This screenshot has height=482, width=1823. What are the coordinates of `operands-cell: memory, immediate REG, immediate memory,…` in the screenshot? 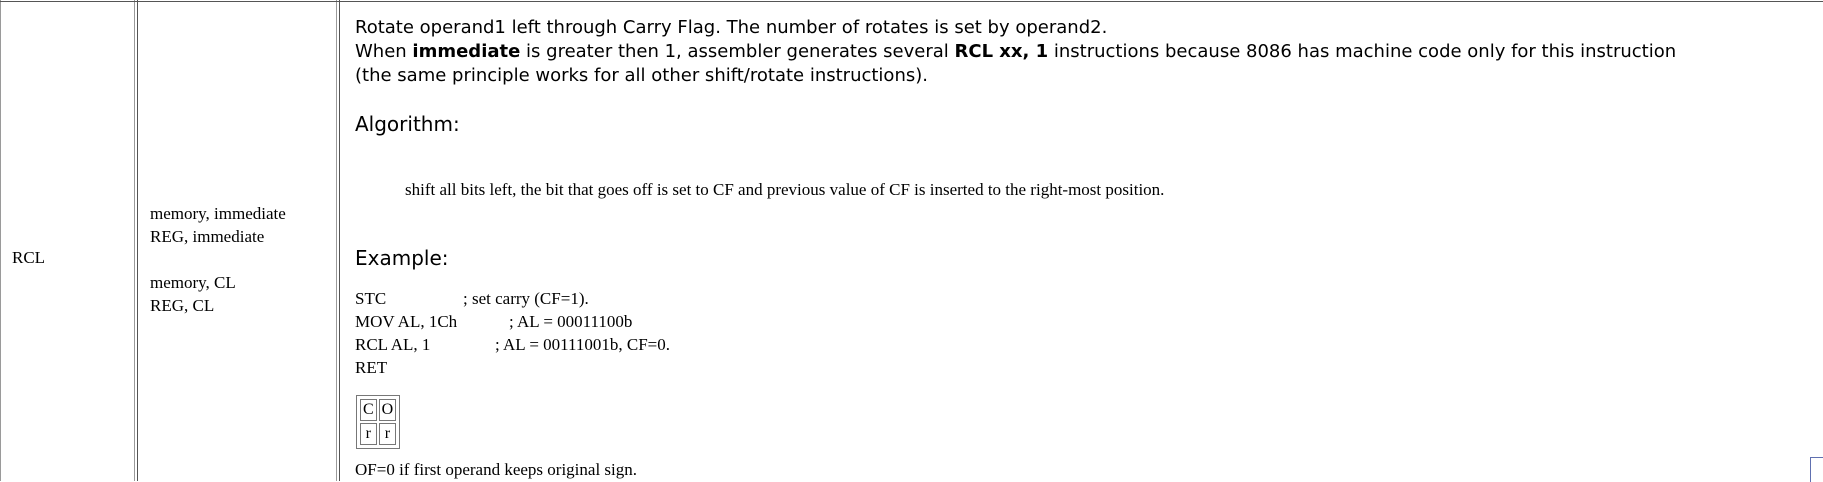 It's located at (218, 259).